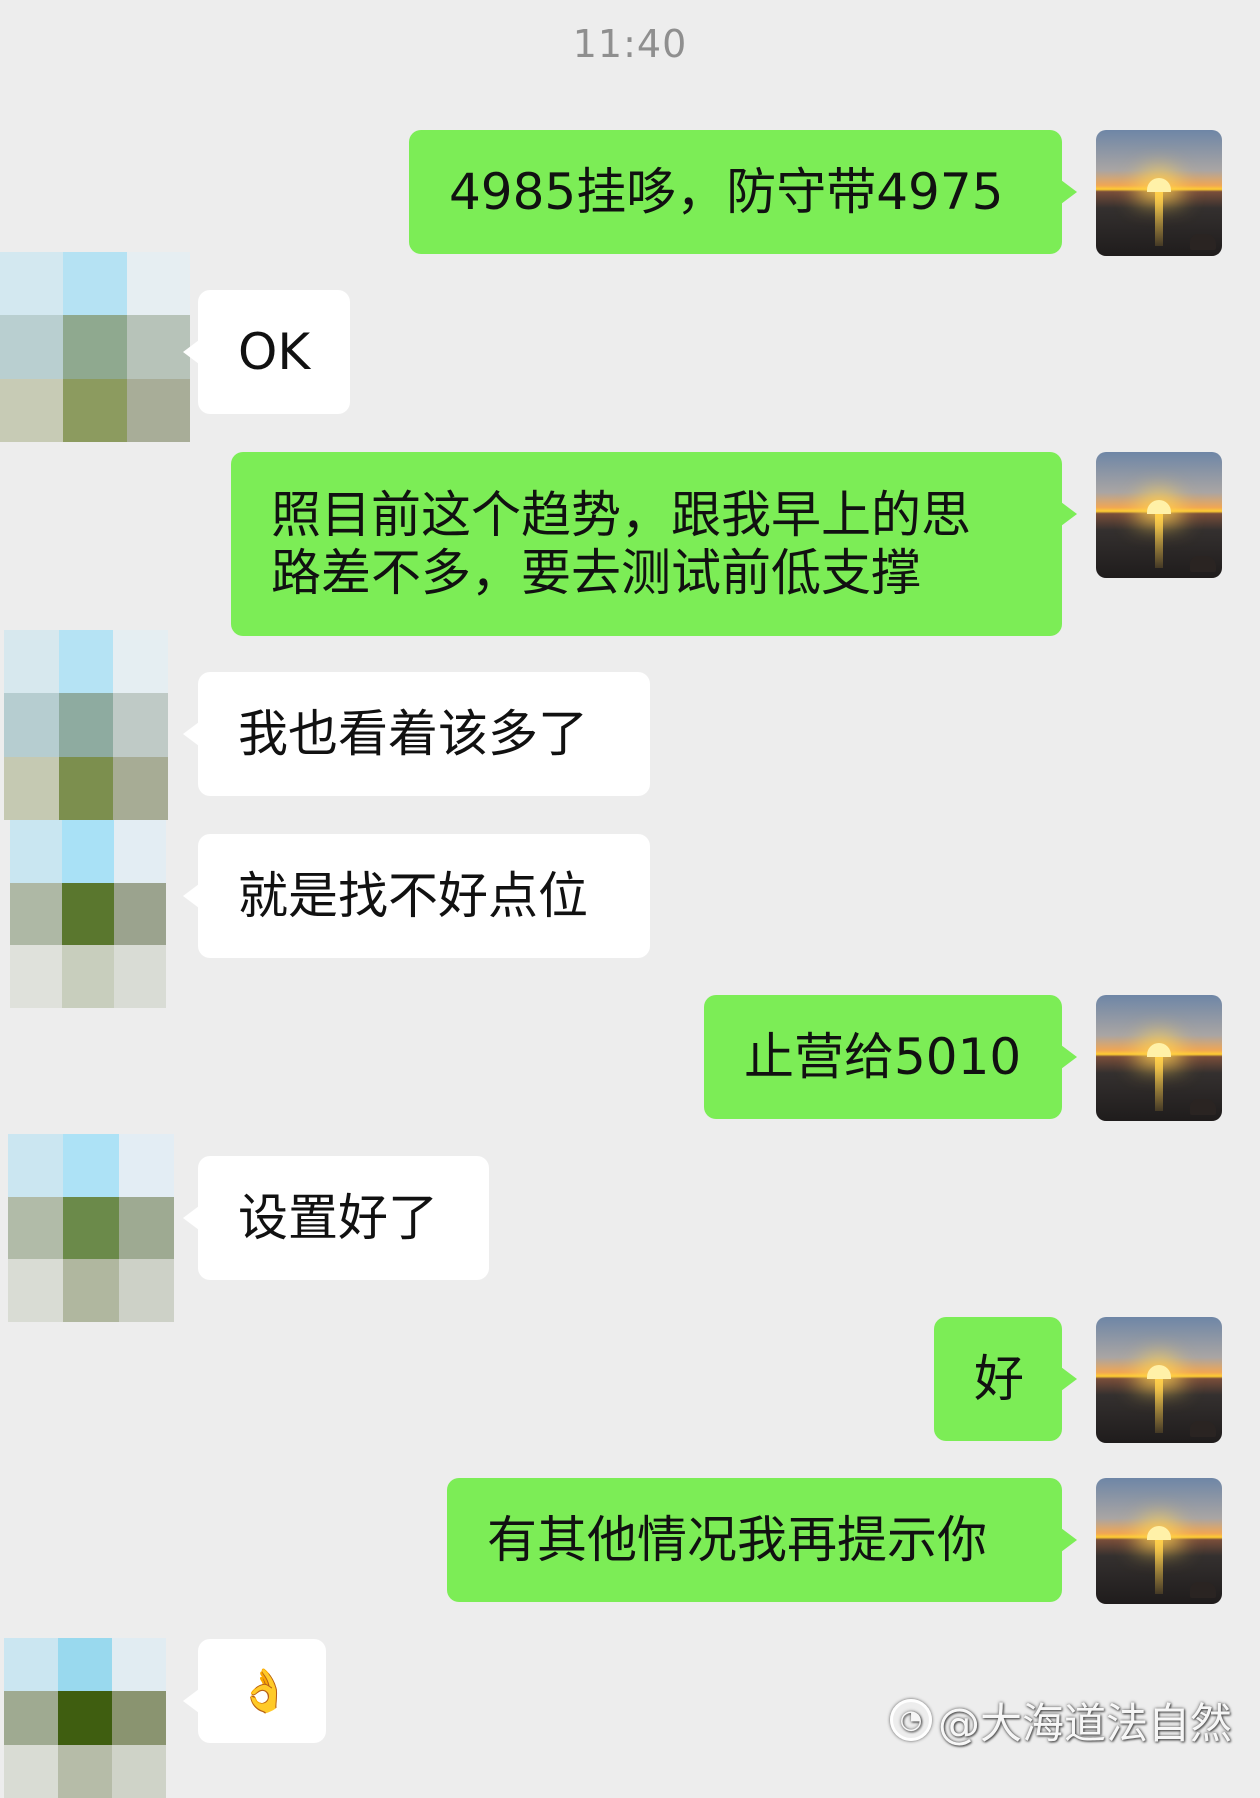  I want to click on message-bubble-incoming: OK, so click(266, 352).